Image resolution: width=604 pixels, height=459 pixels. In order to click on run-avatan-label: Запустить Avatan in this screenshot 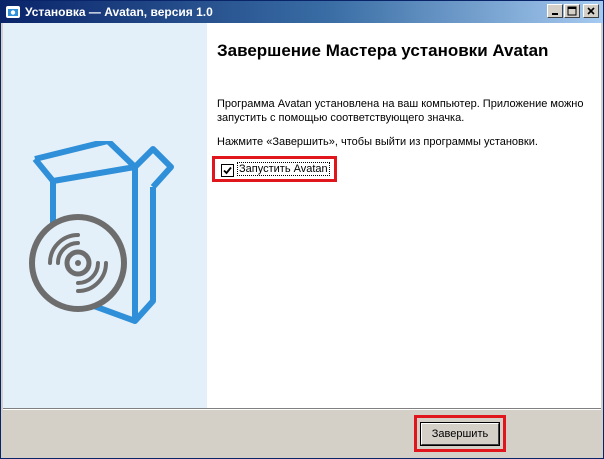, I will do `click(283, 169)`.